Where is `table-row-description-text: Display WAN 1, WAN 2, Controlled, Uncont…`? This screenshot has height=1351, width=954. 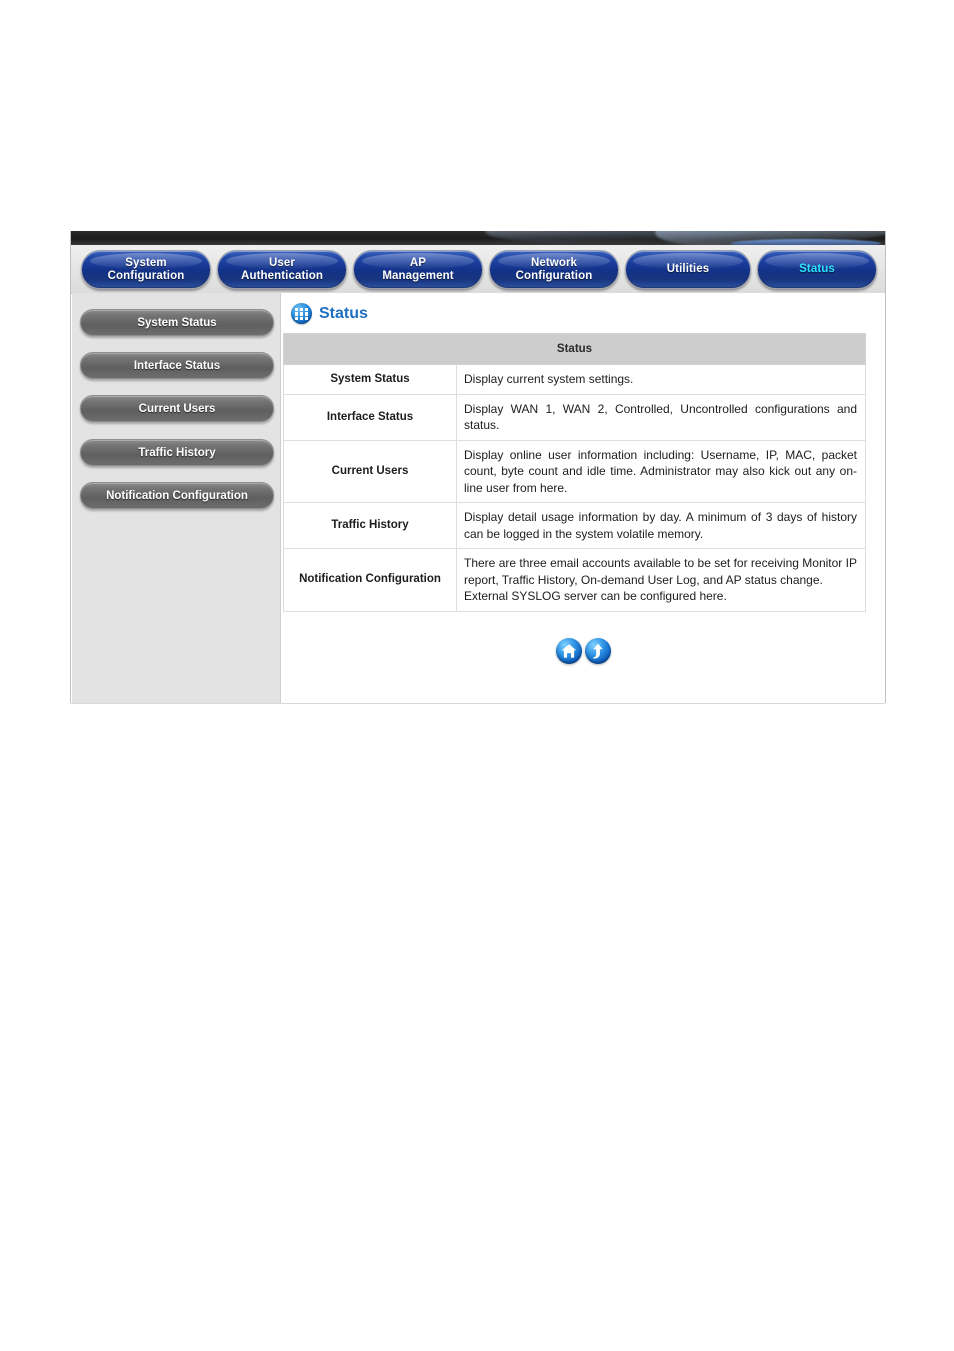 table-row-description-text: Display WAN 1, WAN 2, Controlled, Uncont… is located at coordinates (660, 417).